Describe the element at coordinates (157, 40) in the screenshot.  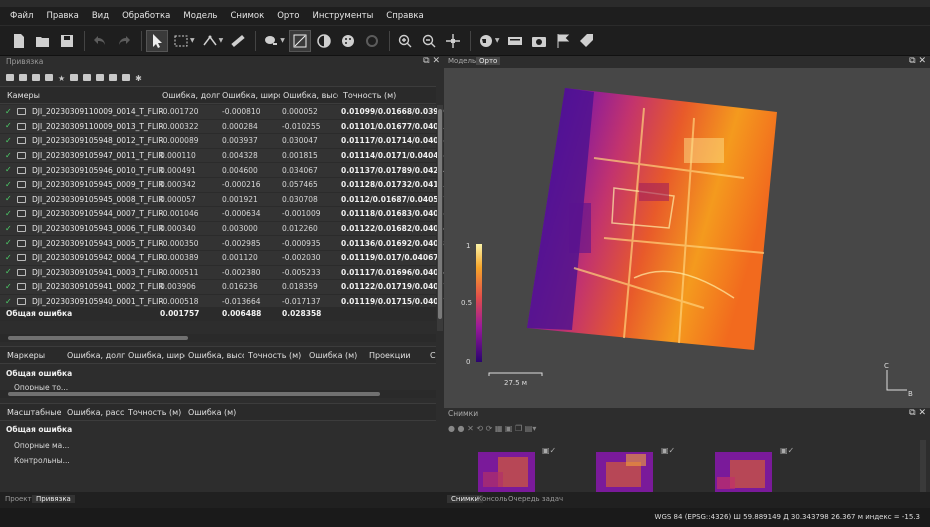
I see `pointer-icon` at that location.